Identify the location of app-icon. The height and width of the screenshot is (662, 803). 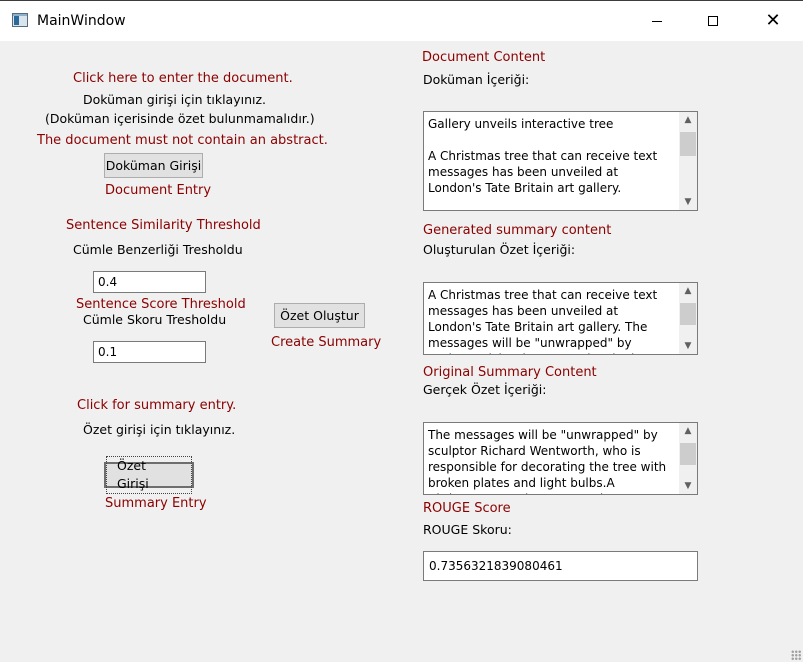
(20, 20).